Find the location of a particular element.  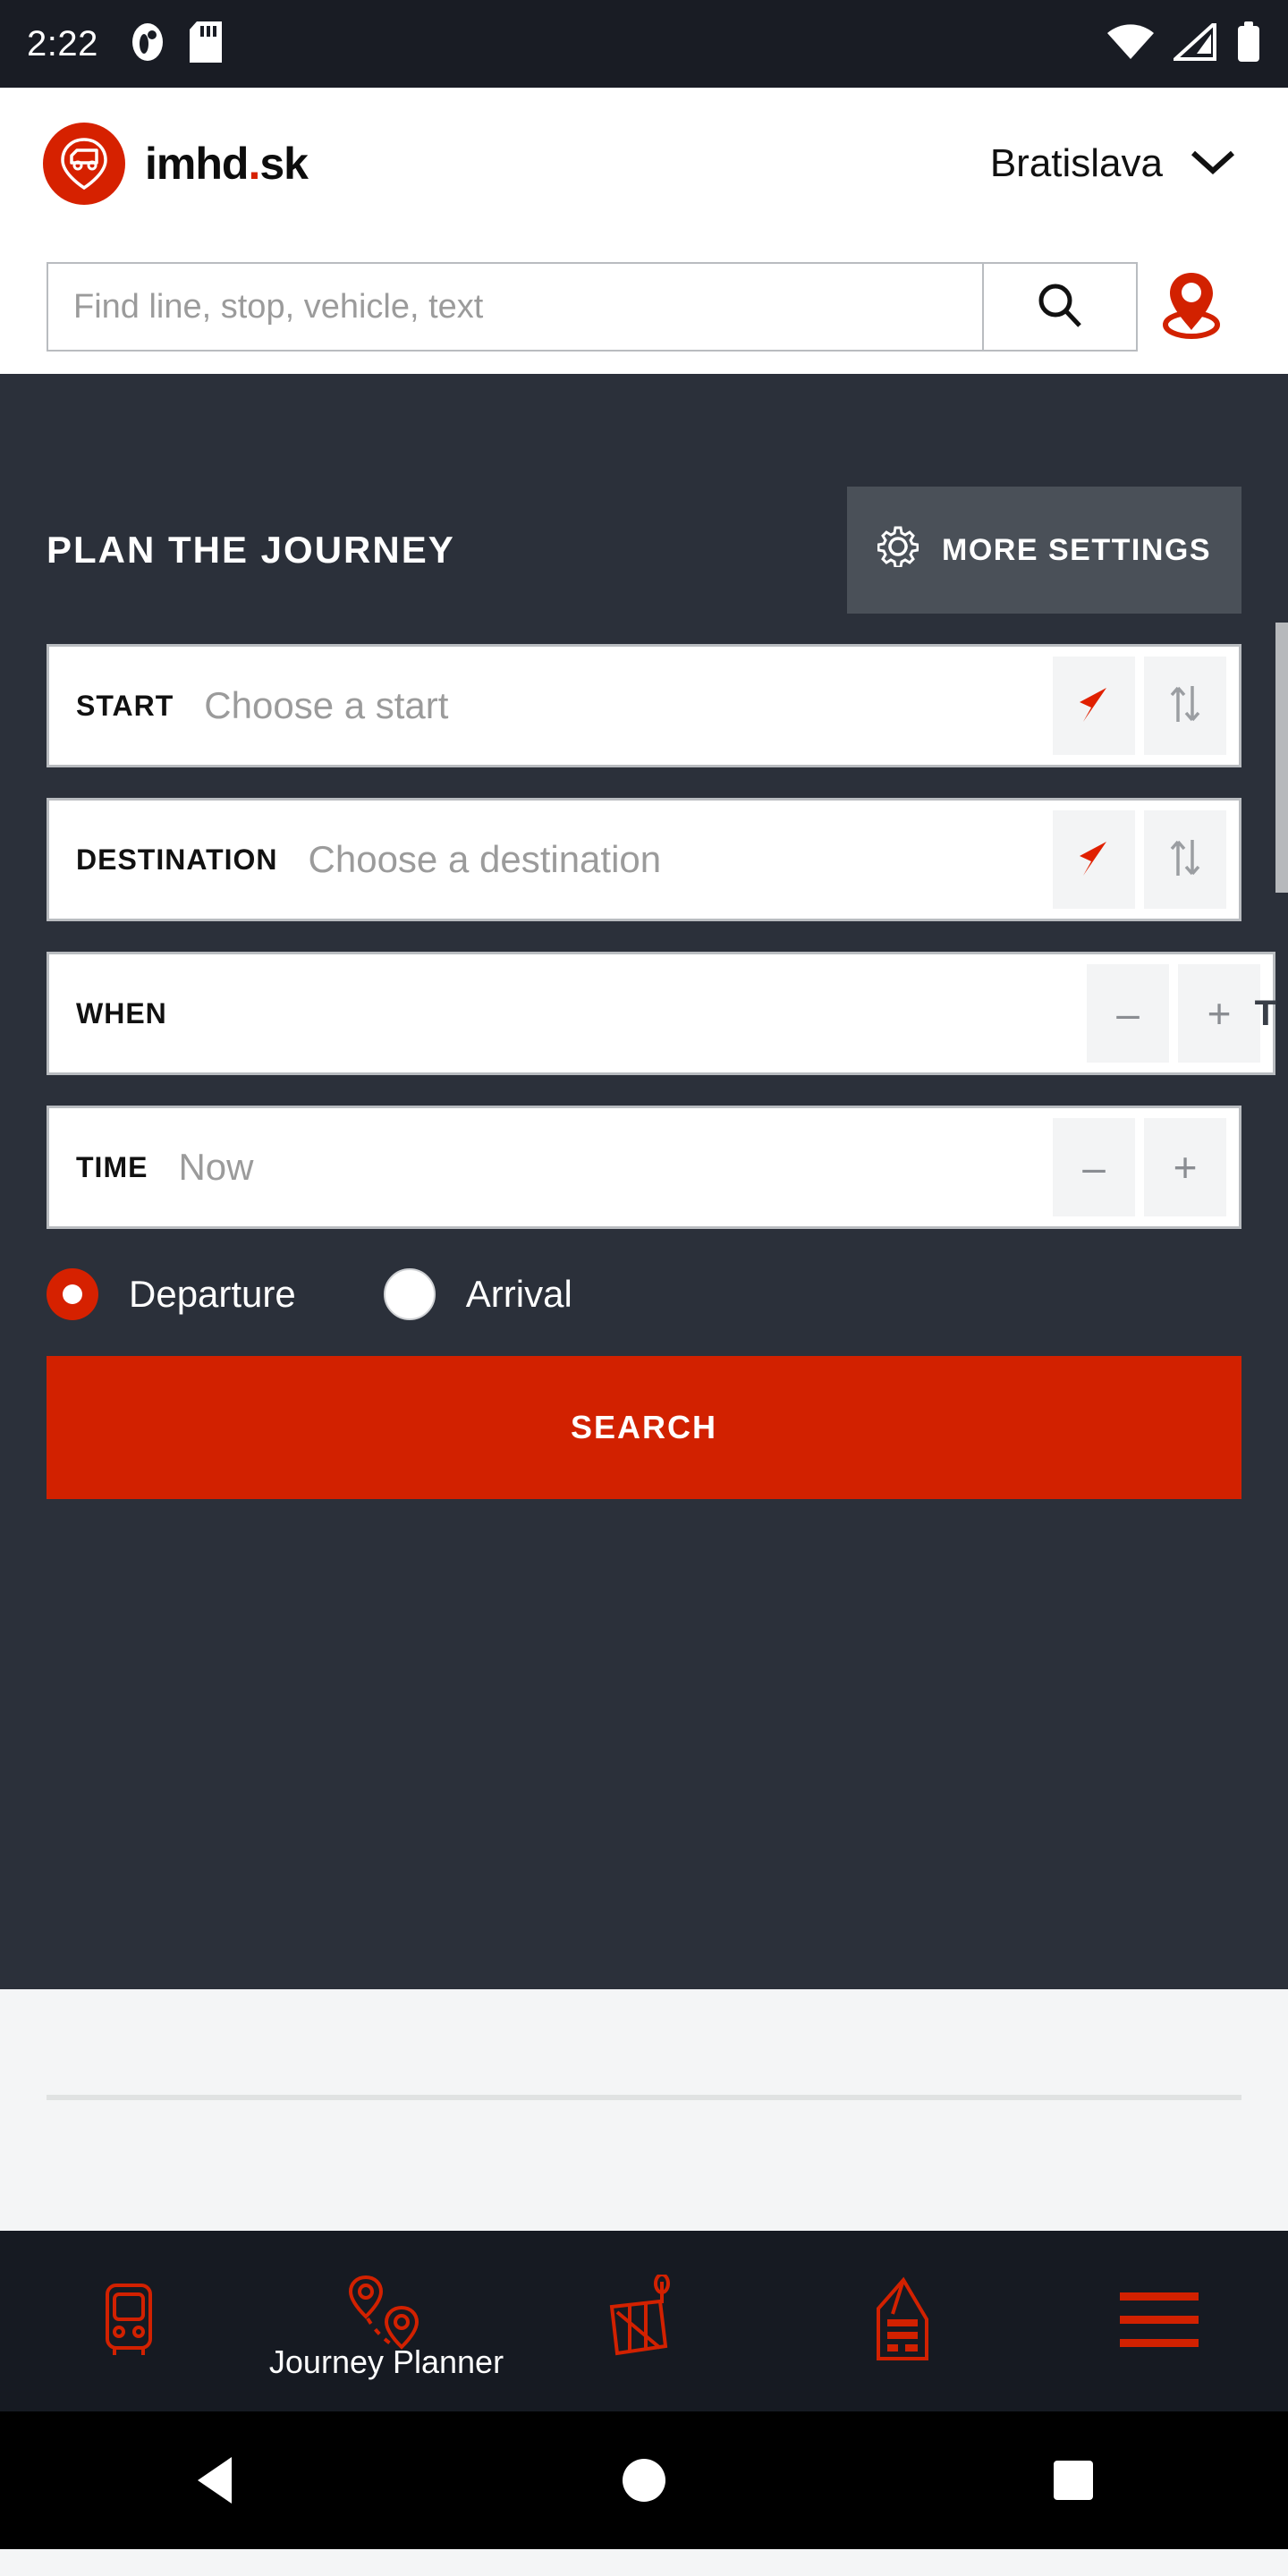

nav-item-map is located at coordinates (644, 2321).